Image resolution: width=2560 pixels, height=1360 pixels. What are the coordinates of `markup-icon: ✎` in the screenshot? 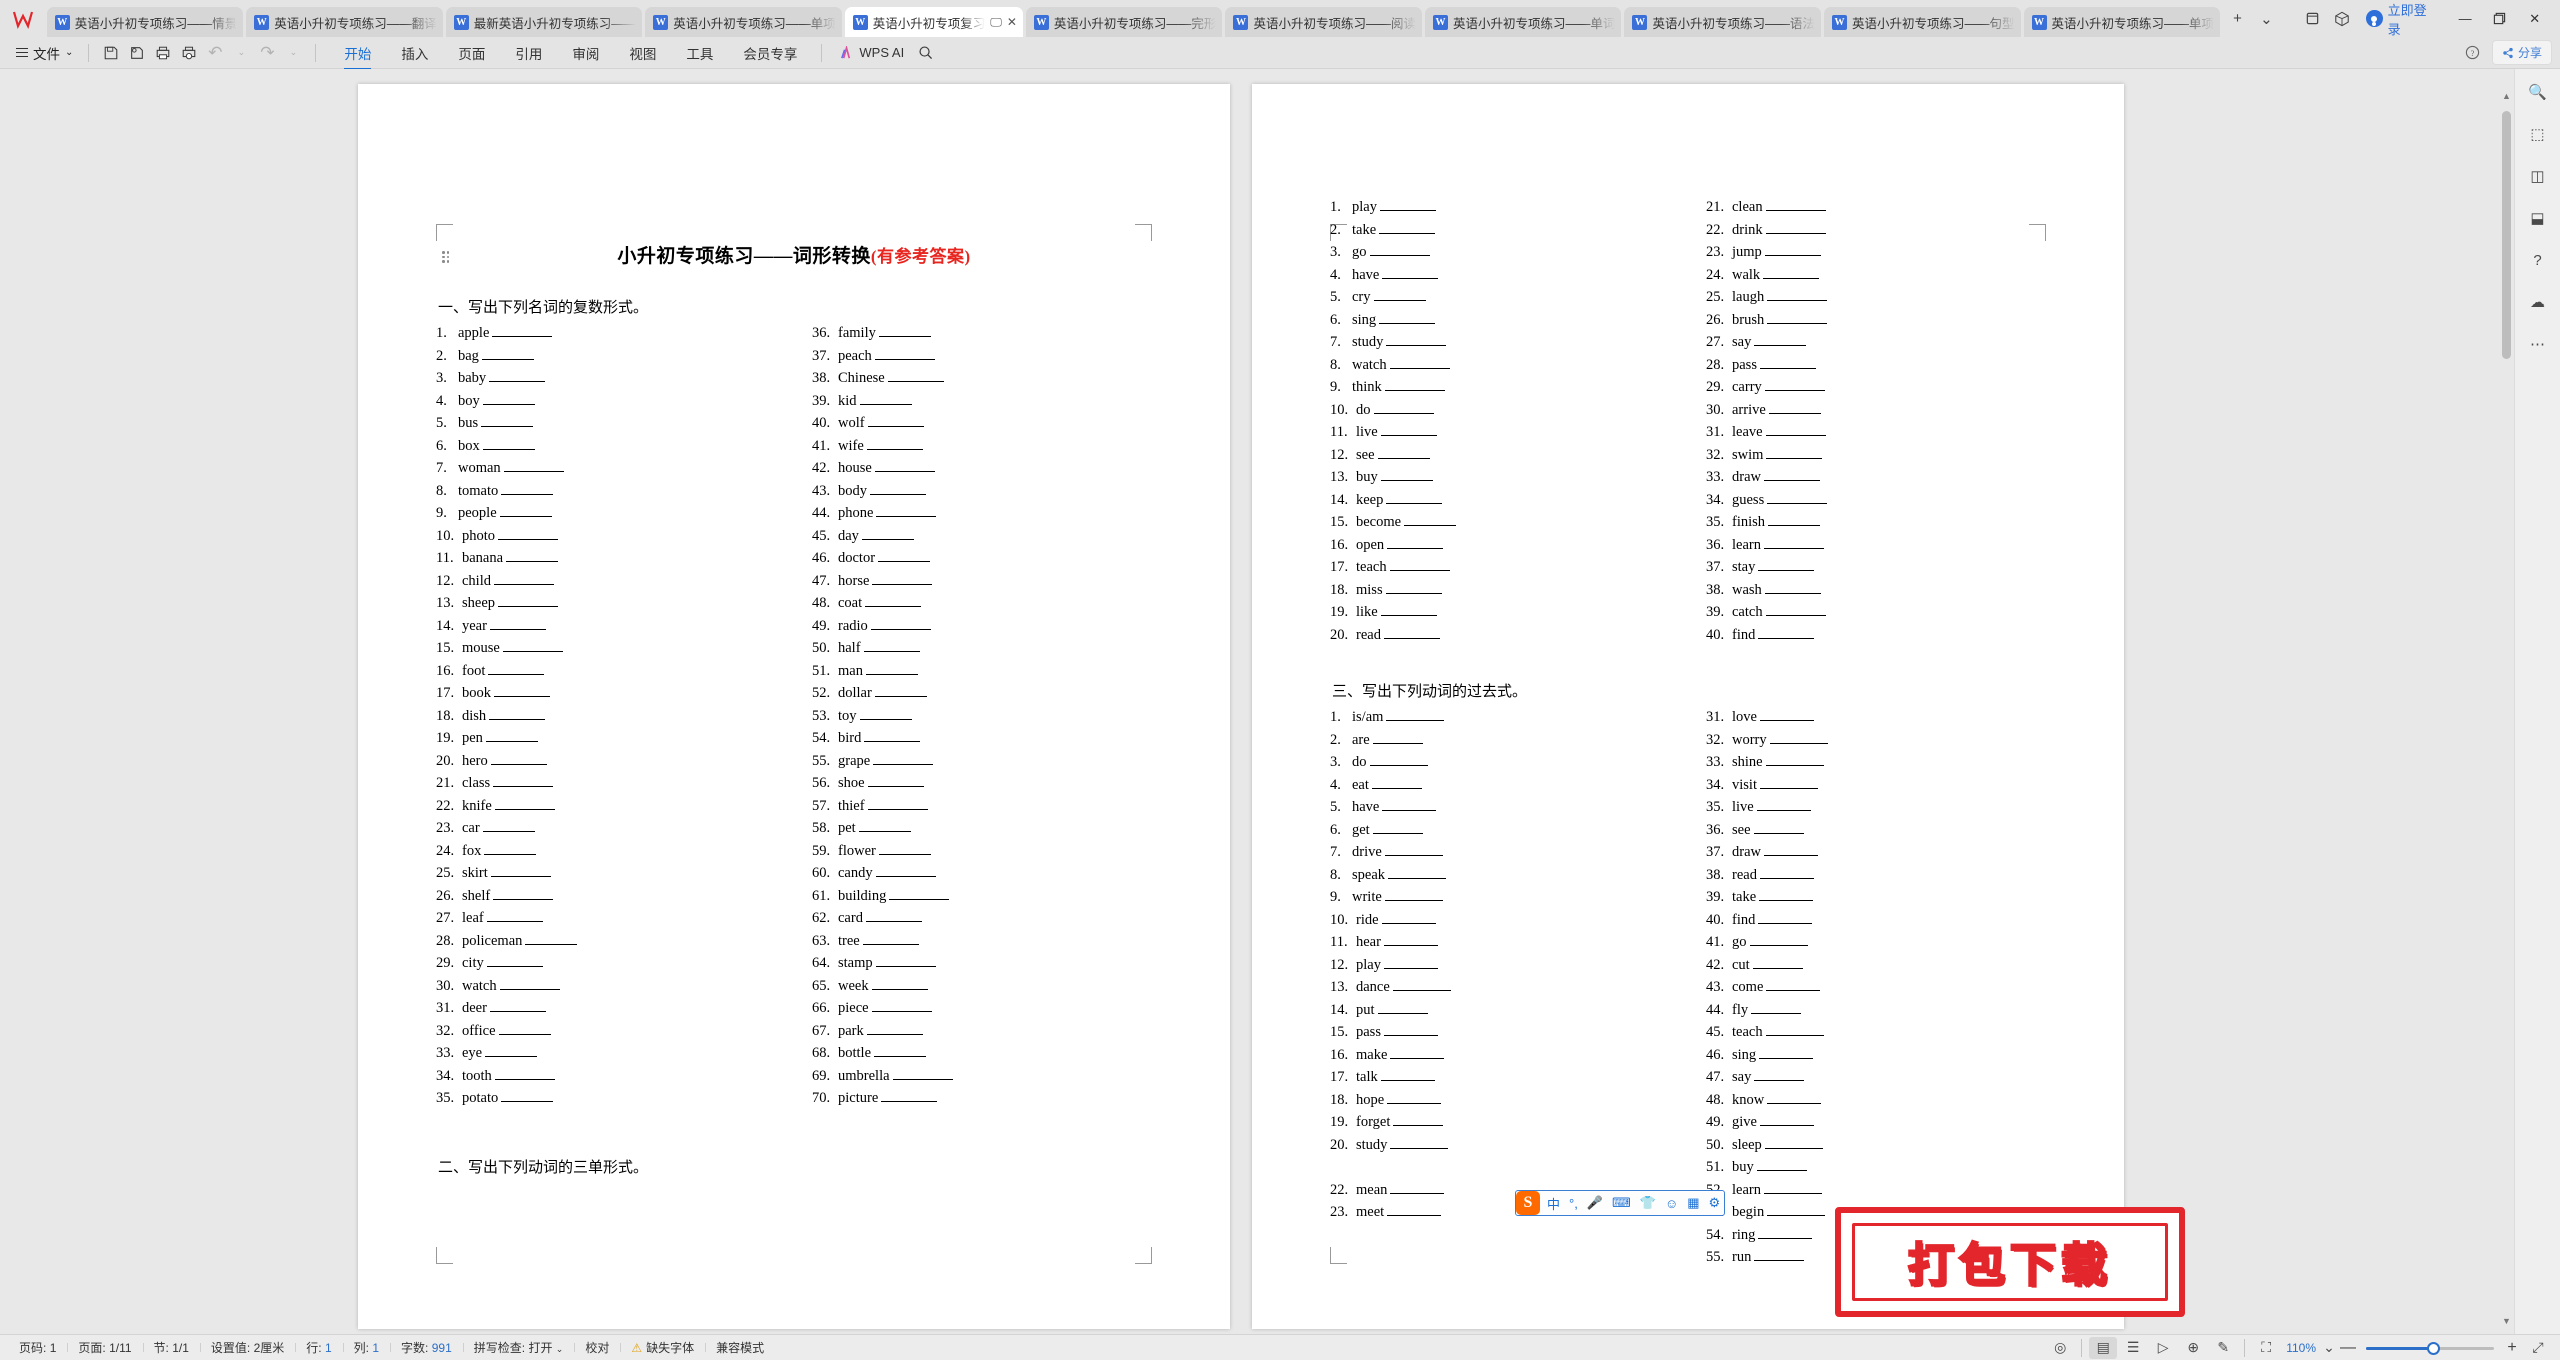 It's located at (2223, 1348).